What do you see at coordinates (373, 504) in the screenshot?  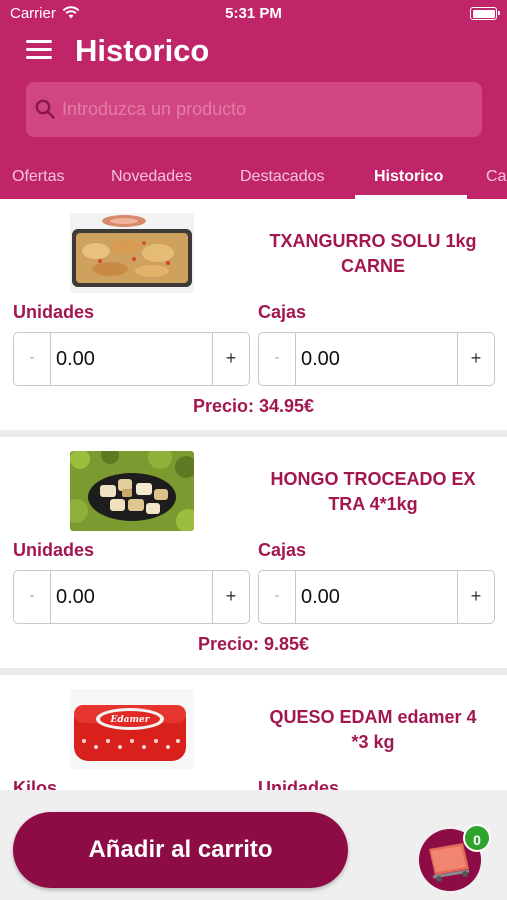 I see `product-name-line2: TRA 4*1kg` at bounding box center [373, 504].